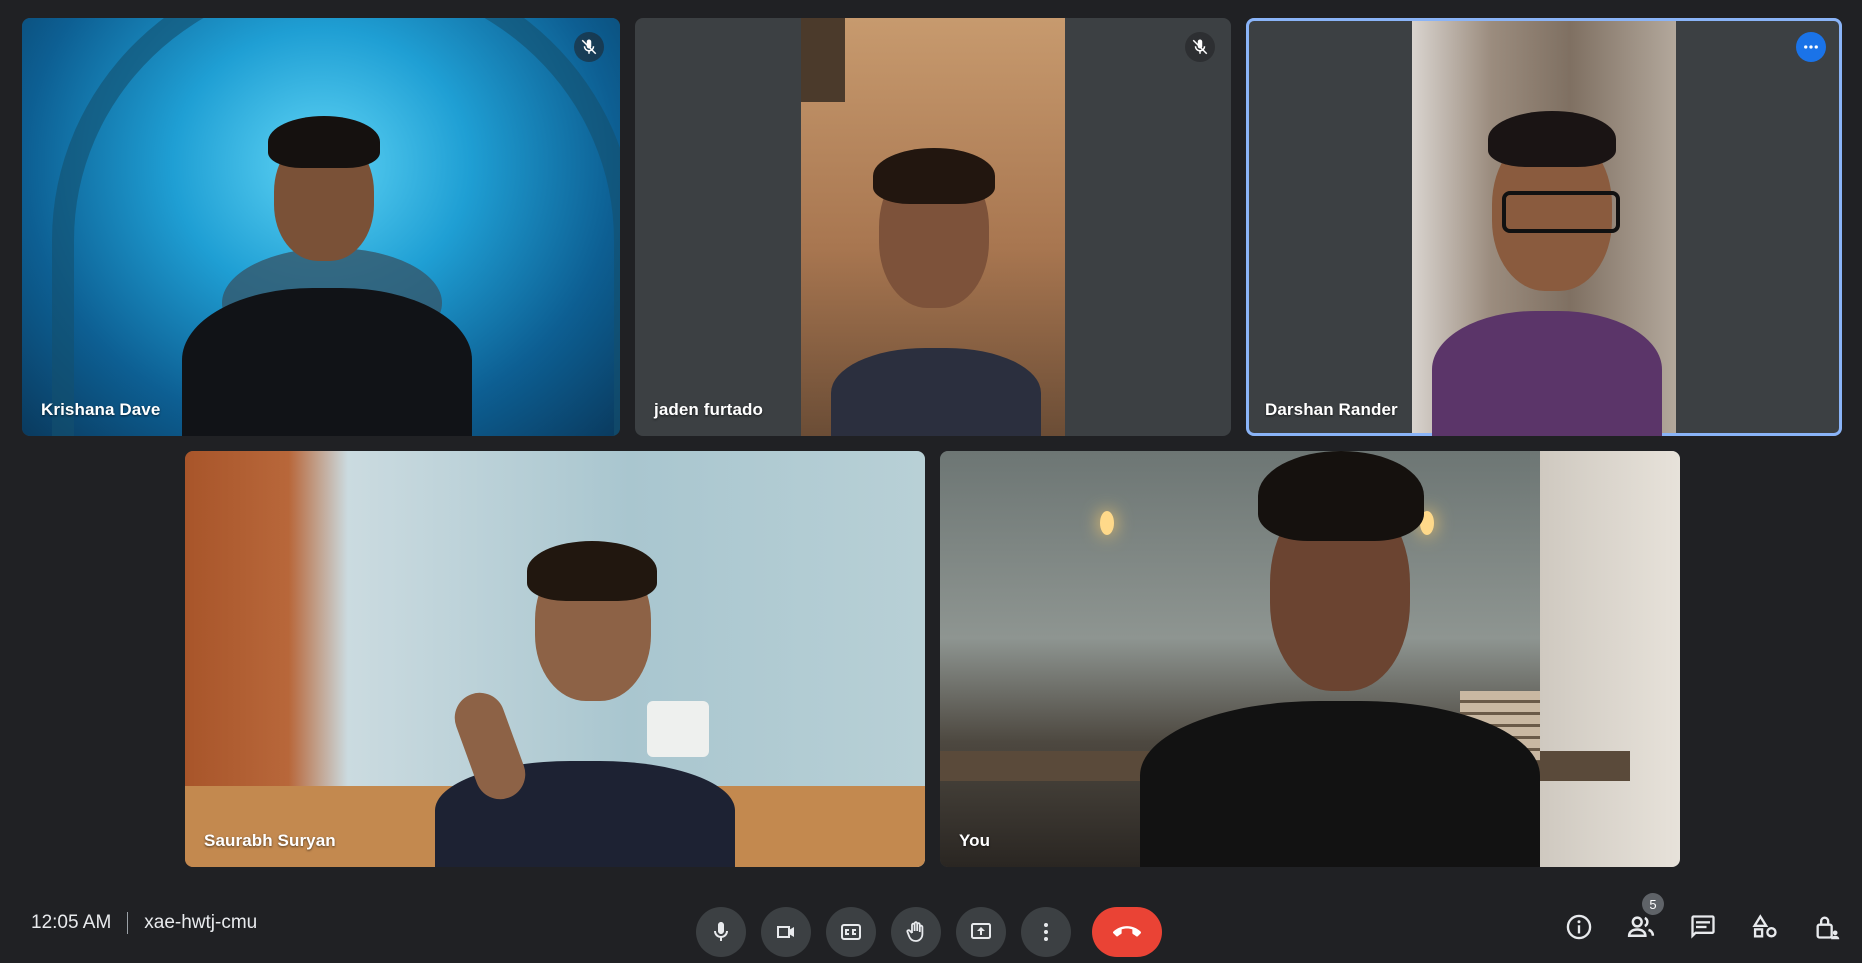  What do you see at coordinates (708, 409) in the screenshot?
I see `participant-name: jaden furtado` at bounding box center [708, 409].